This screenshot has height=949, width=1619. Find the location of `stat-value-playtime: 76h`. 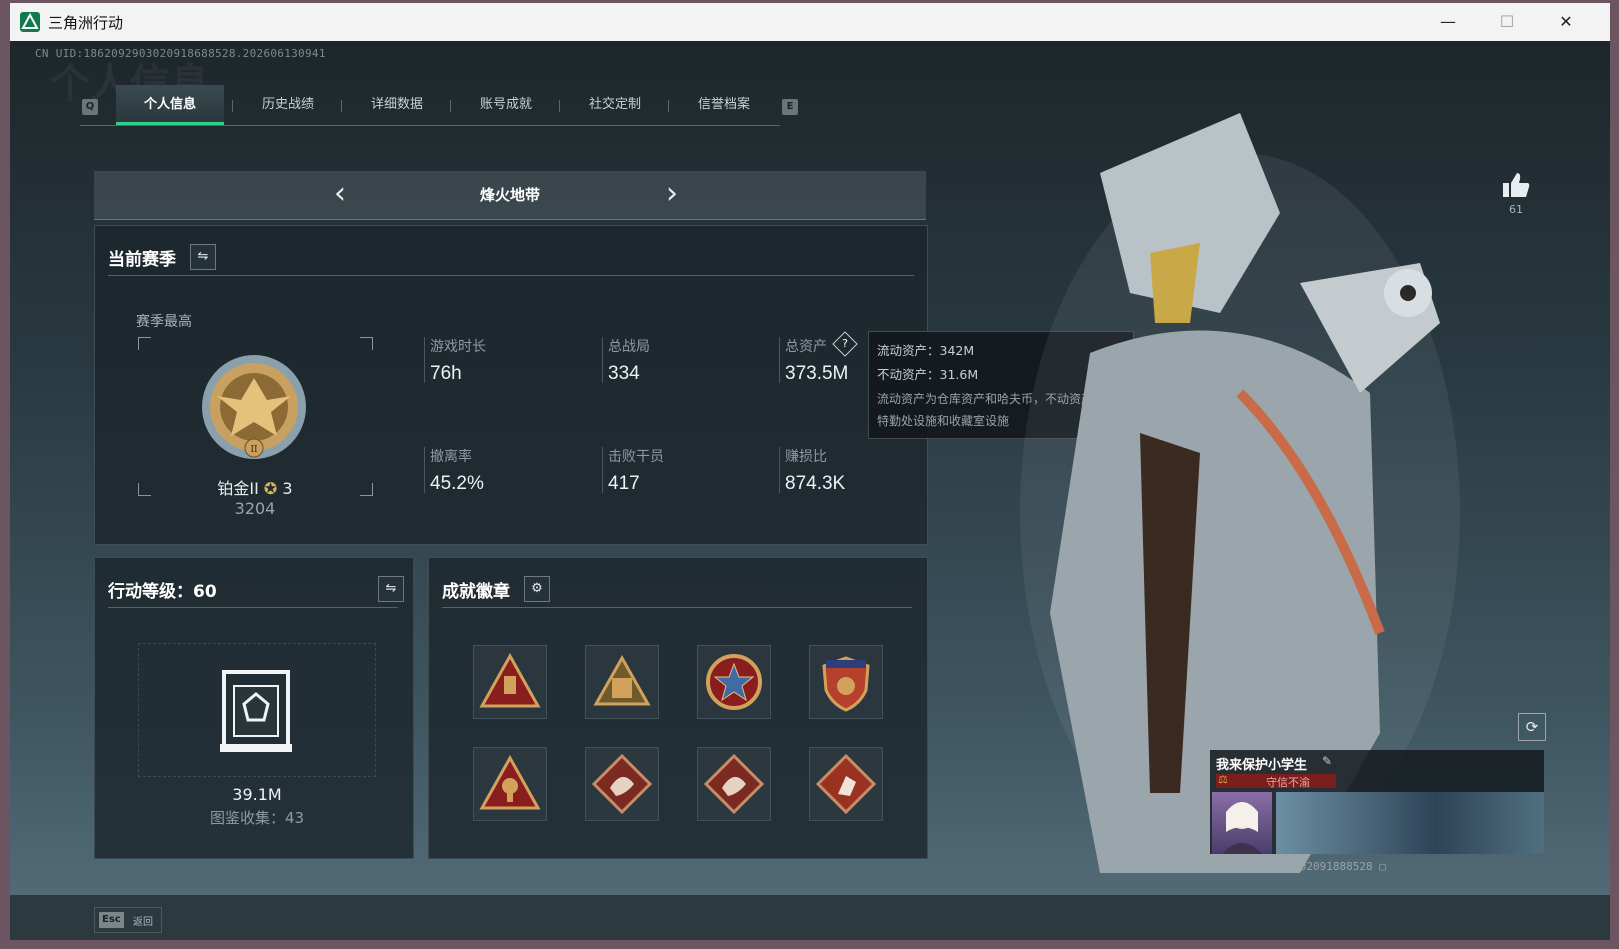

stat-value-playtime: 76h is located at coordinates (446, 373).